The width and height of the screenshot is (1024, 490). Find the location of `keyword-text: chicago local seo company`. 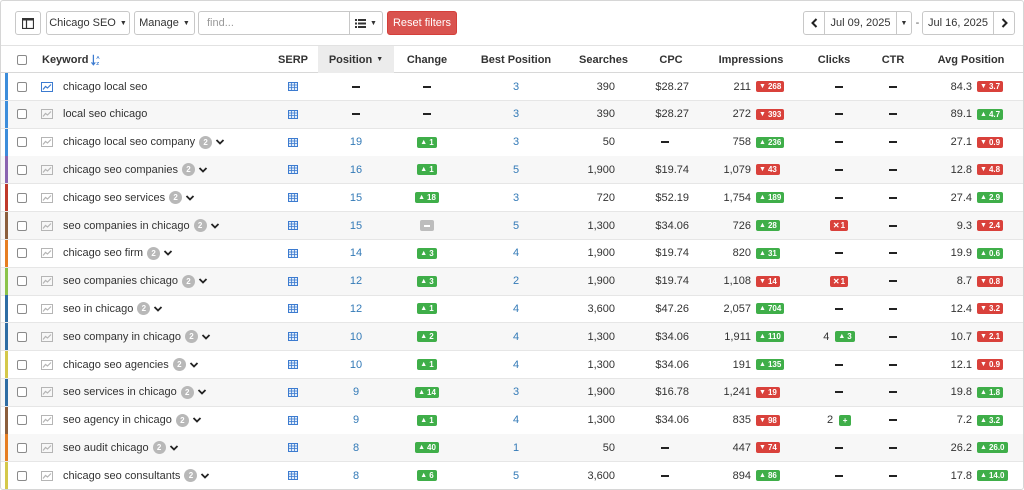

keyword-text: chicago local seo company is located at coordinates (129, 142).